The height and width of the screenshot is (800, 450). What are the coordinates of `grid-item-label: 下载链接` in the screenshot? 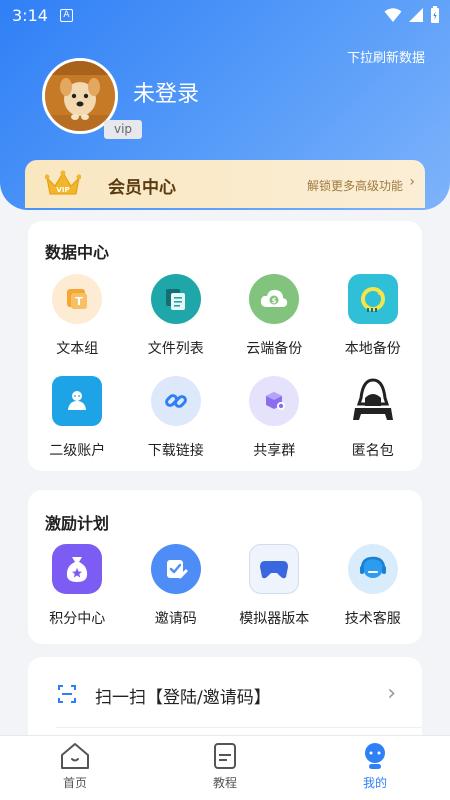 It's located at (175, 451).